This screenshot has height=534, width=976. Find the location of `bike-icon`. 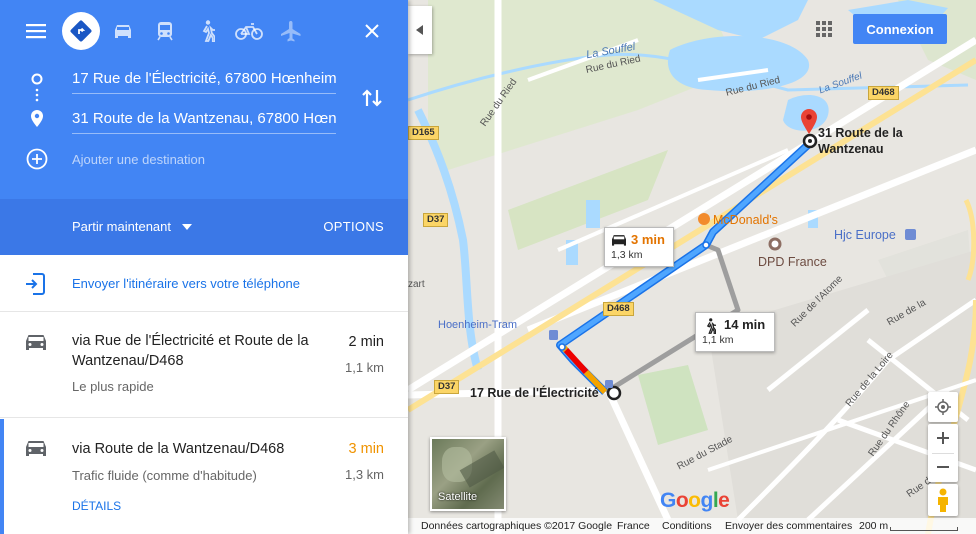

bike-icon is located at coordinates (249, 31).